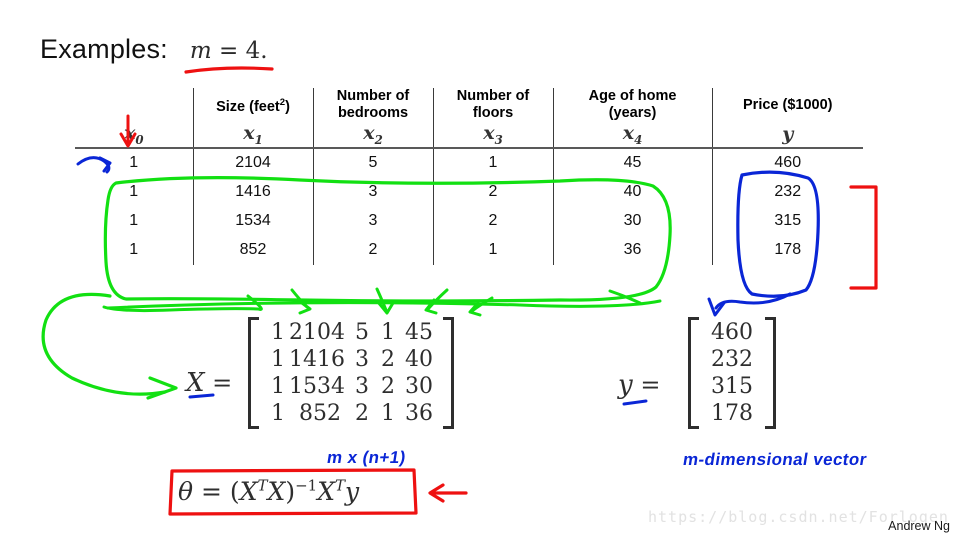  I want to click on table-cell: 36, so click(632, 250).